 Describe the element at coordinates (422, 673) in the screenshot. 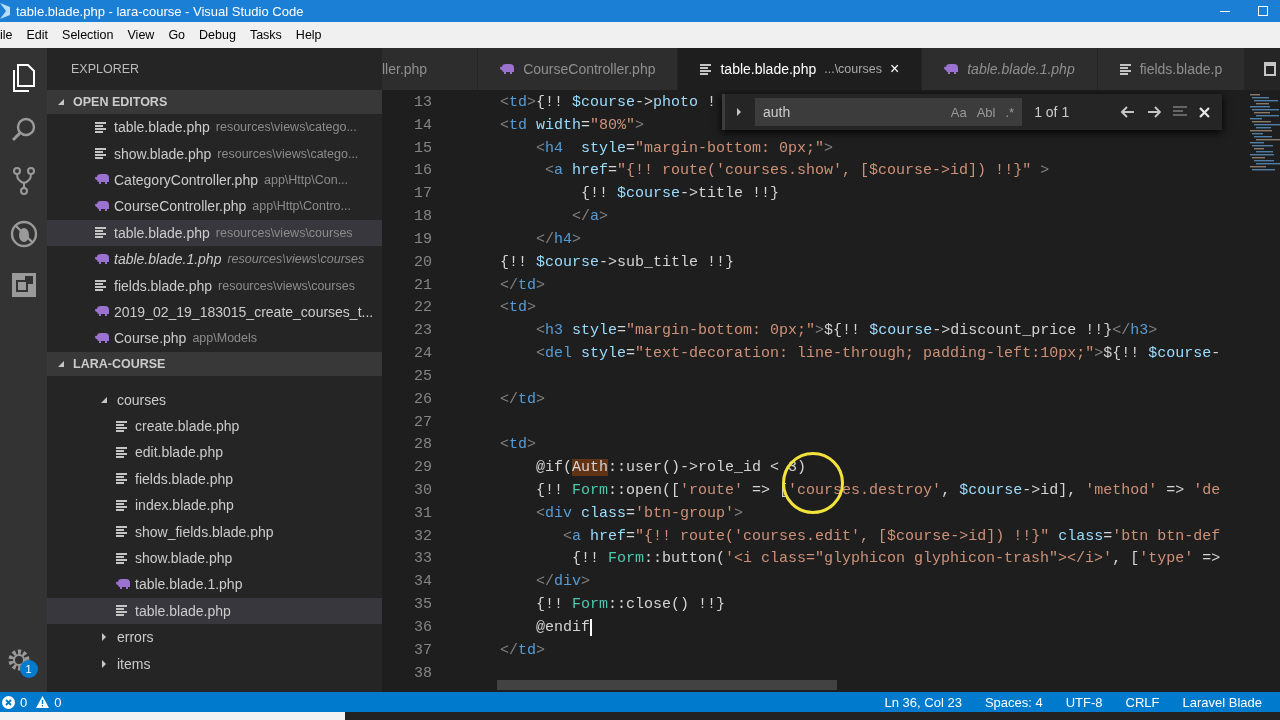

I see `line-number: 38` at that location.